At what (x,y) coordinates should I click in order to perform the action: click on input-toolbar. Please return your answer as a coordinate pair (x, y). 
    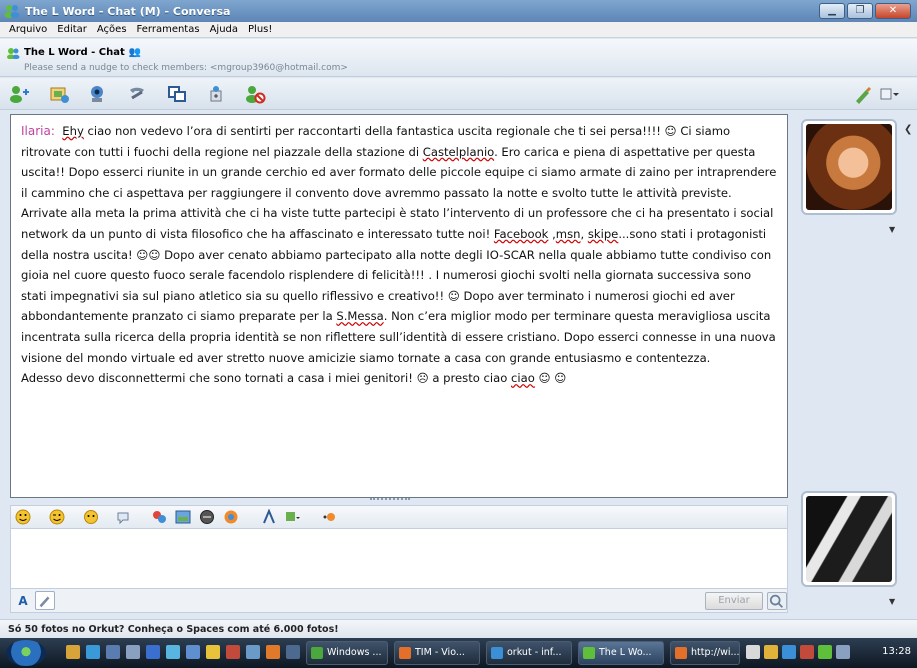
    Looking at the image, I should click on (399, 517).